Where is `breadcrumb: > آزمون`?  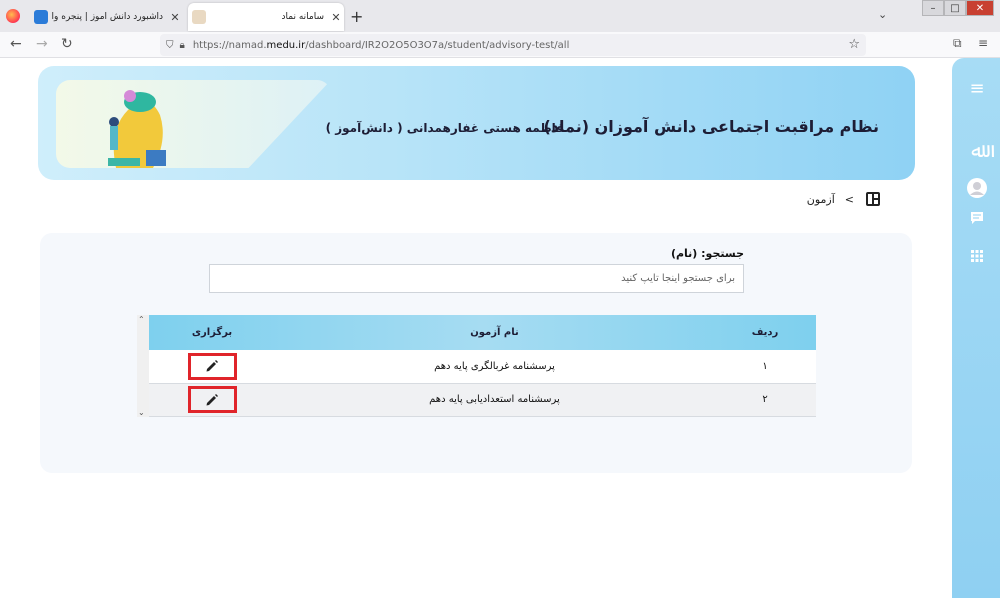
breadcrumb: > آزمون is located at coordinates (843, 199).